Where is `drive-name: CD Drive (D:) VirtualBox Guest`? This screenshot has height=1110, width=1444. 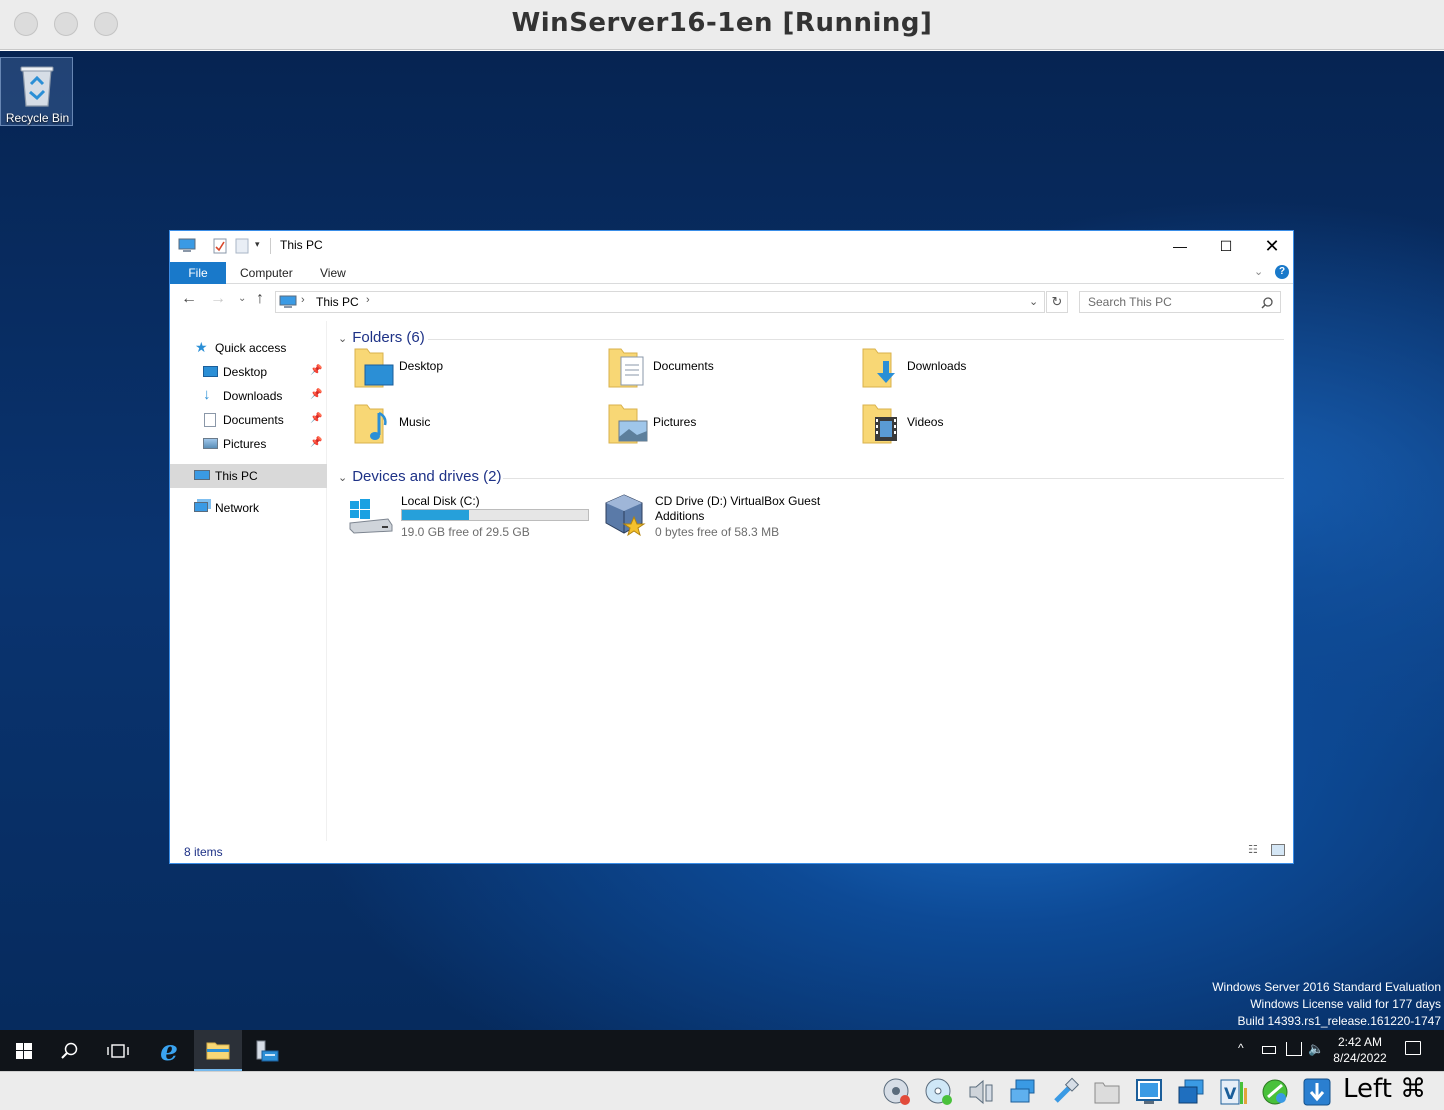 drive-name: CD Drive (D:) VirtualBox Guest is located at coordinates (738, 501).